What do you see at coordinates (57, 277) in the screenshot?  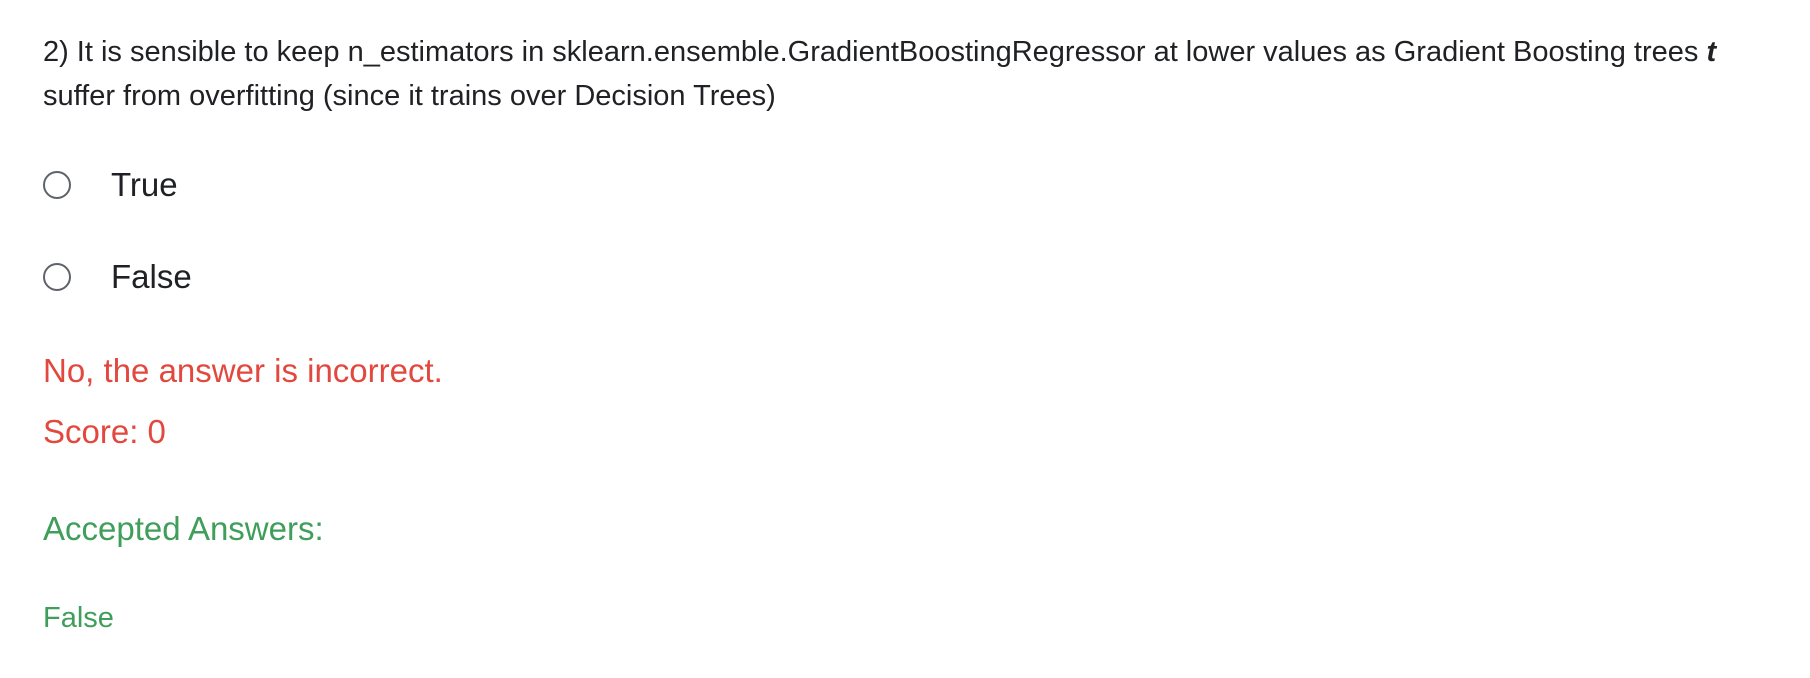 I see `radio-false` at bounding box center [57, 277].